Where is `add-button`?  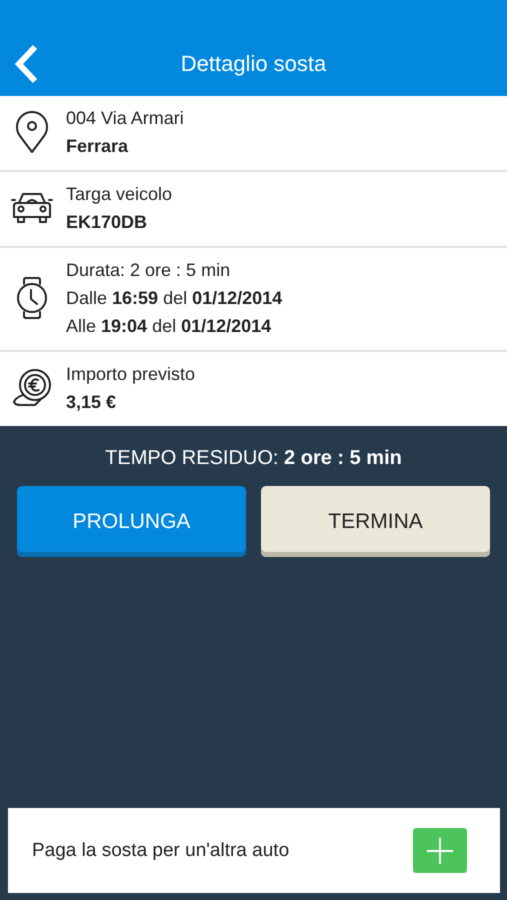
add-button is located at coordinates (440, 850).